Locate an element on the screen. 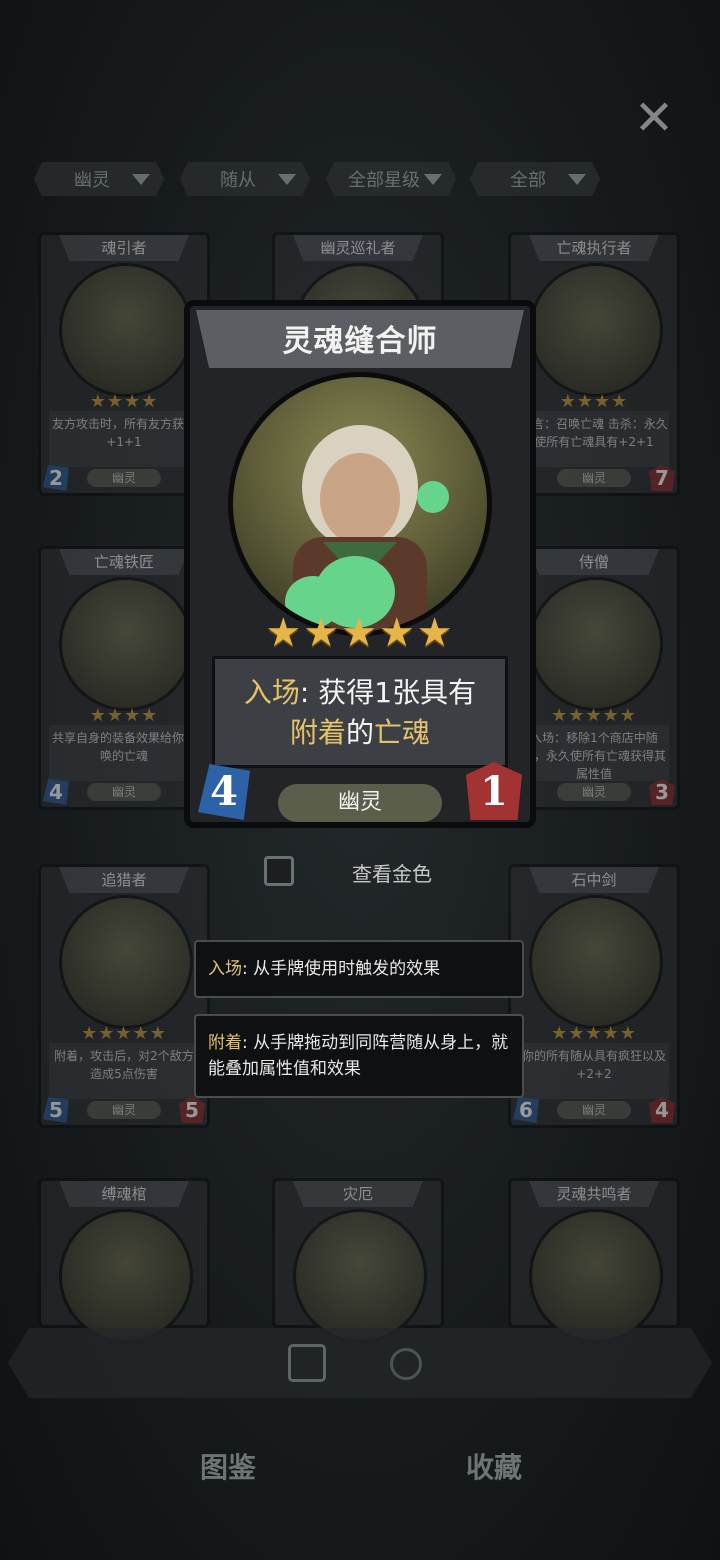 This screenshot has height=1560, width=720. card-attack: 7 is located at coordinates (662, 478).